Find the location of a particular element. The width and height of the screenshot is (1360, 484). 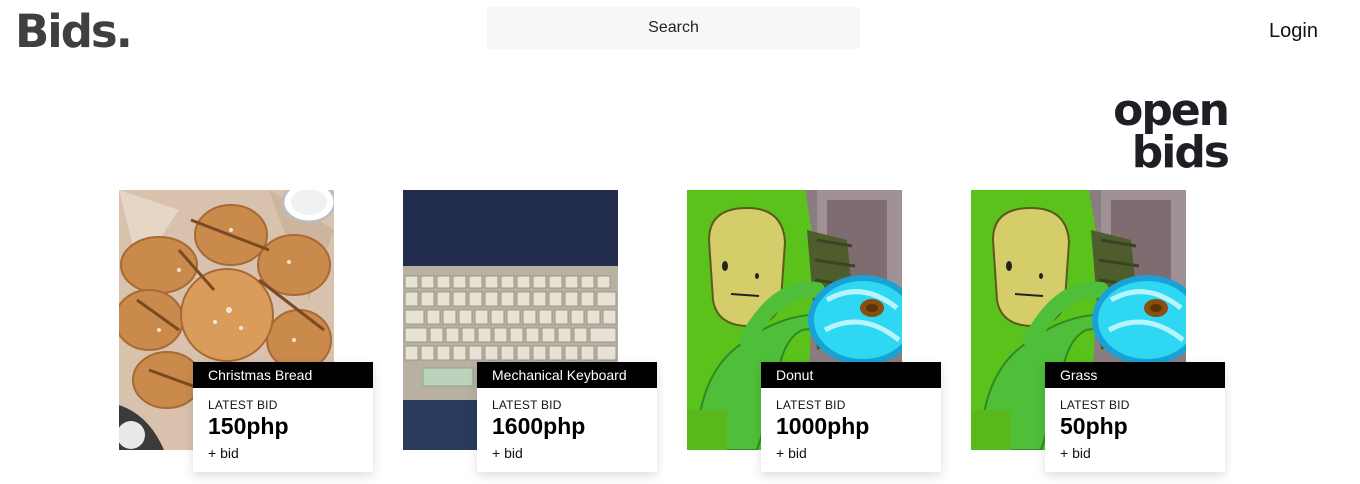

bid-info-body: LATEST BID 1000php + bid is located at coordinates (851, 425).